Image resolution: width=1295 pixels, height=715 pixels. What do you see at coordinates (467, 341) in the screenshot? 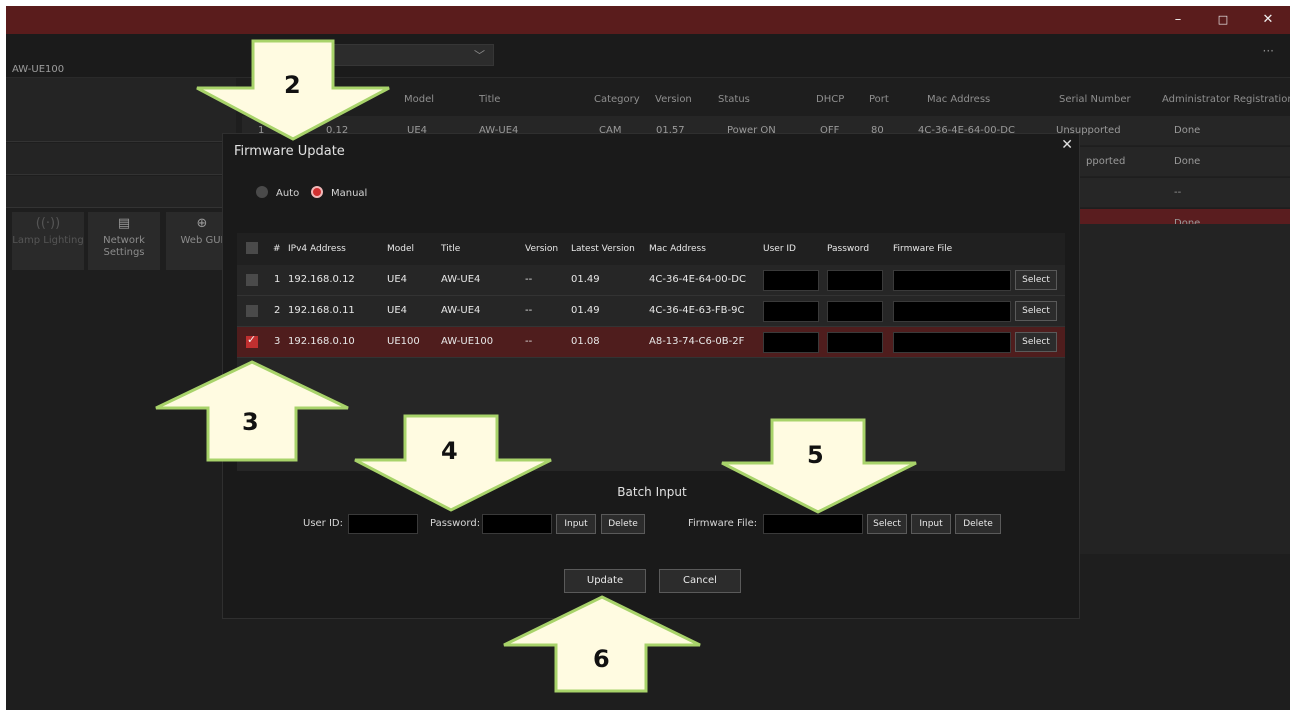
I see `title-cell: AW-UE100` at bounding box center [467, 341].